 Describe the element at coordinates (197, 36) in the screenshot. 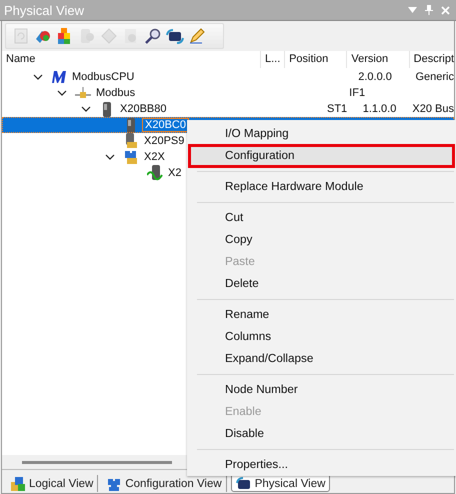

I see `edit-icon` at that location.